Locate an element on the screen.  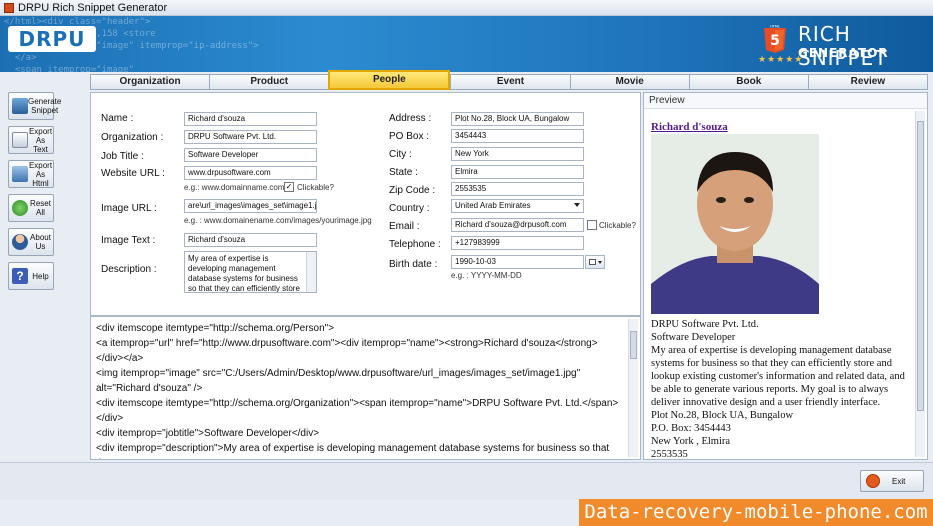
preview-scrollbar-thumb is located at coordinates (920, 266).